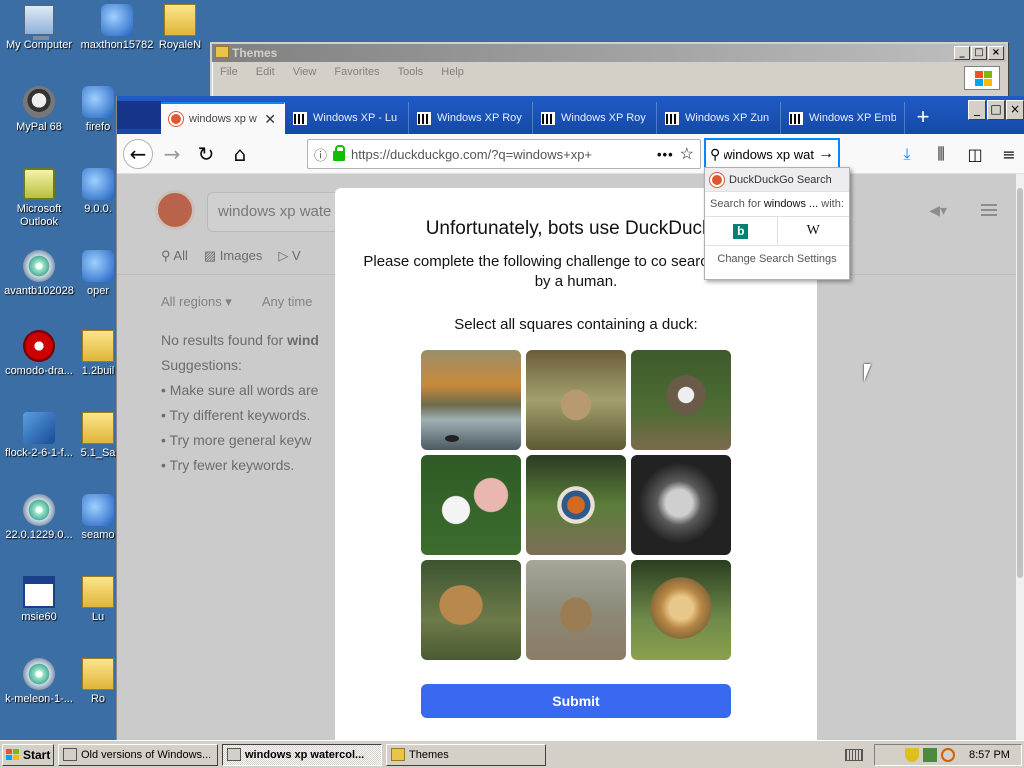 This screenshot has width=1024, height=768. Describe the element at coordinates (39, 274) in the screenshot. I see `desktop-icon-avant: avantb102028` at that location.